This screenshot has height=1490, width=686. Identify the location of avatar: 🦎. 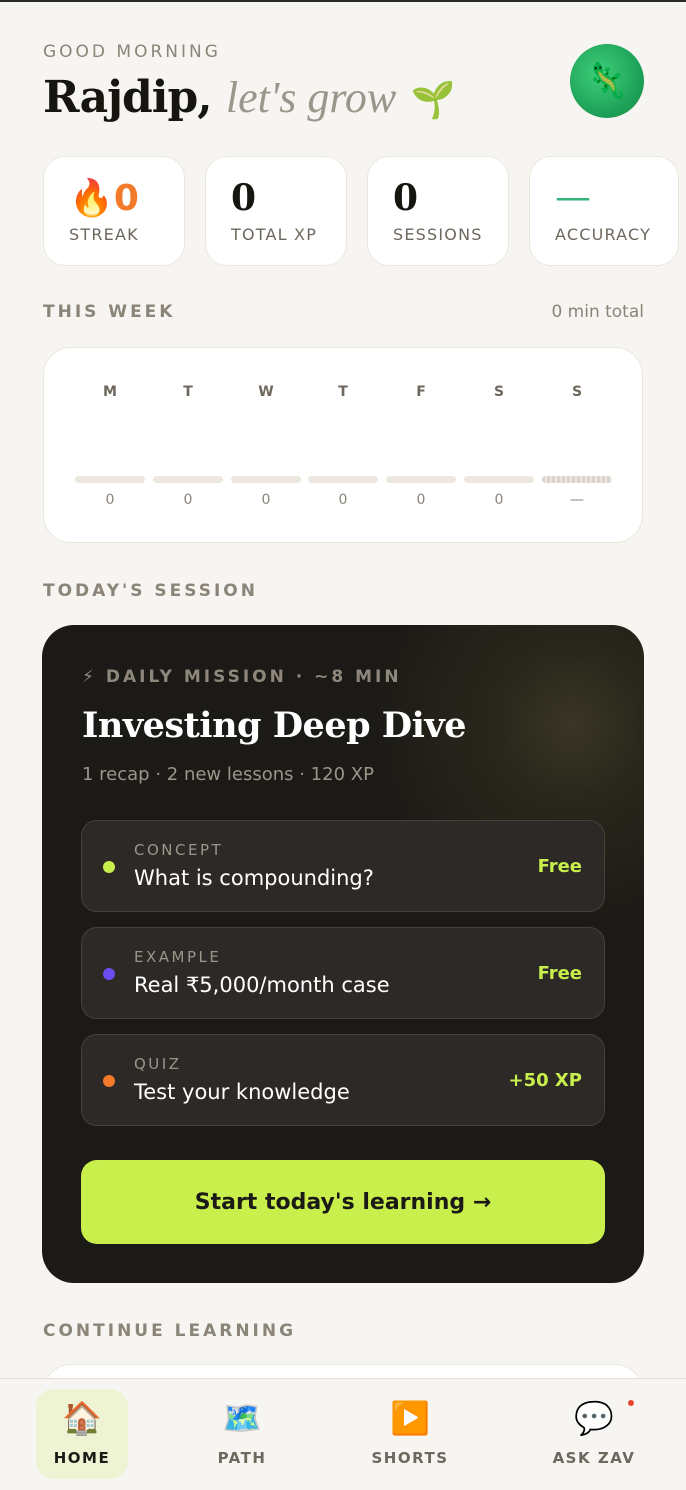
(607, 81).